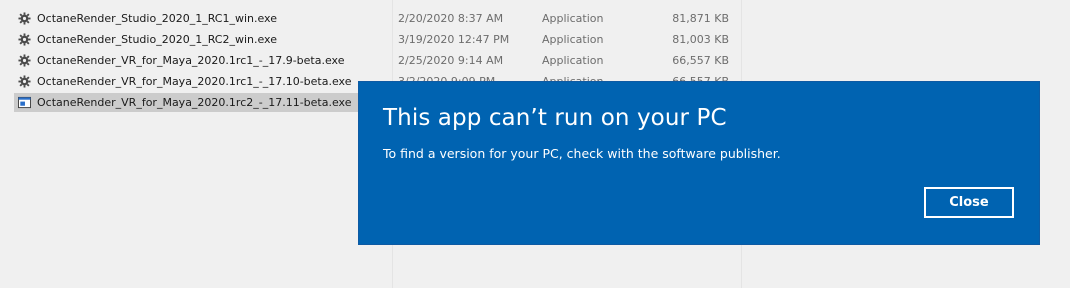 This screenshot has height=288, width=1070. Describe the element at coordinates (454, 39) in the screenshot. I see `file-date-modified: 3/19/2020 12:47 PM` at that location.